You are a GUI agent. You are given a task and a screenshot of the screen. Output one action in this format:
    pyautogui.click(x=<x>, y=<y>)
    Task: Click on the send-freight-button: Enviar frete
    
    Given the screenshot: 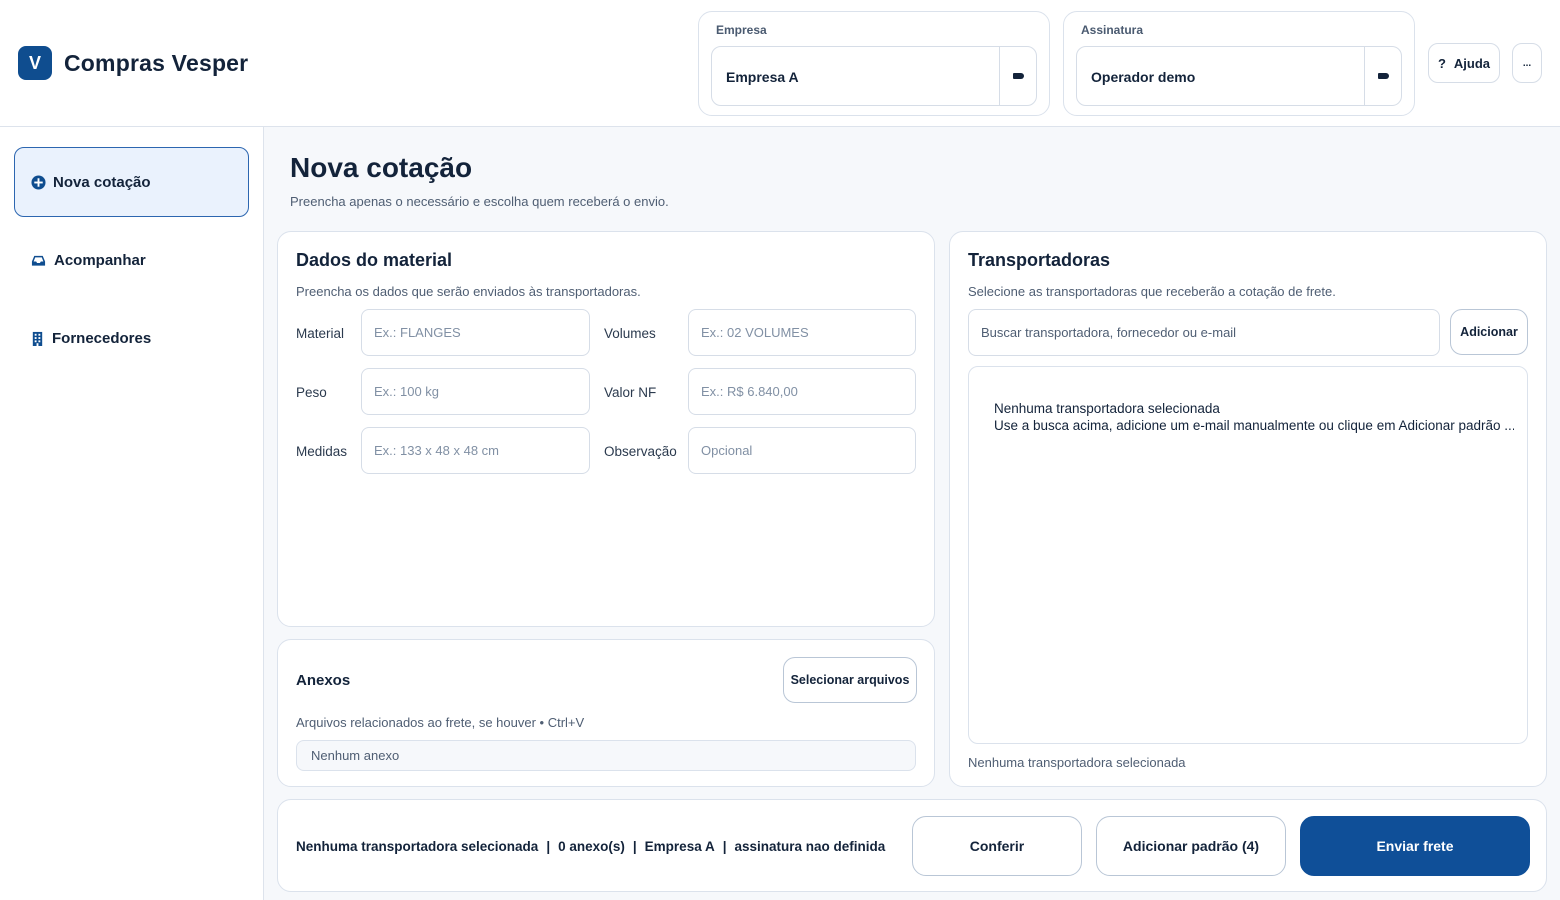 What is the action you would take?
    pyautogui.click(x=1415, y=846)
    